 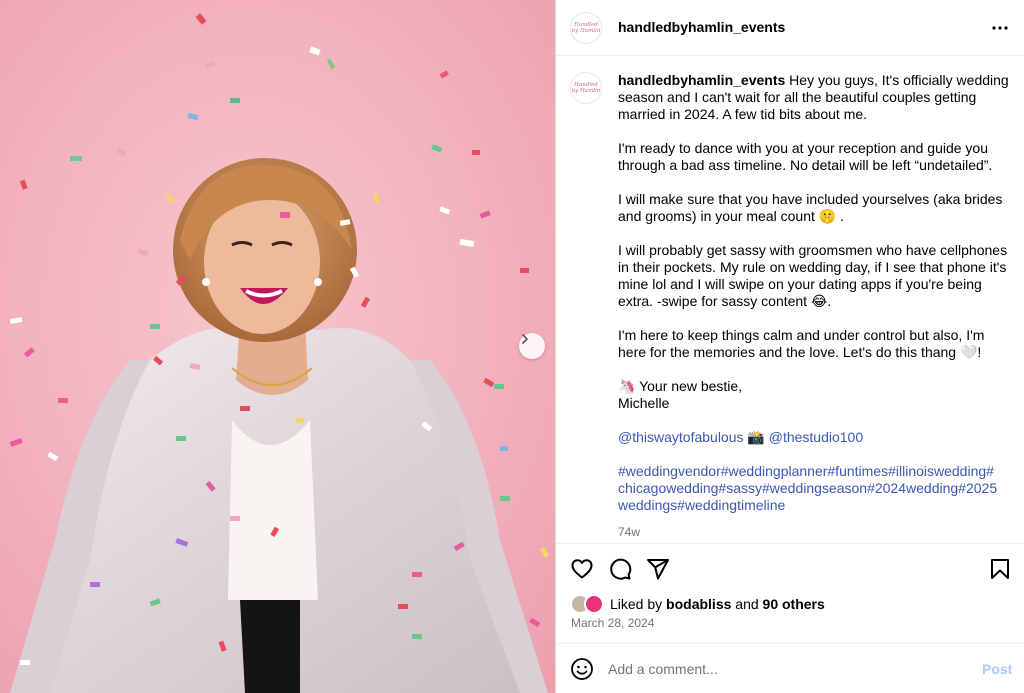 What do you see at coordinates (273, 510) in the screenshot?
I see `white-top` at bounding box center [273, 510].